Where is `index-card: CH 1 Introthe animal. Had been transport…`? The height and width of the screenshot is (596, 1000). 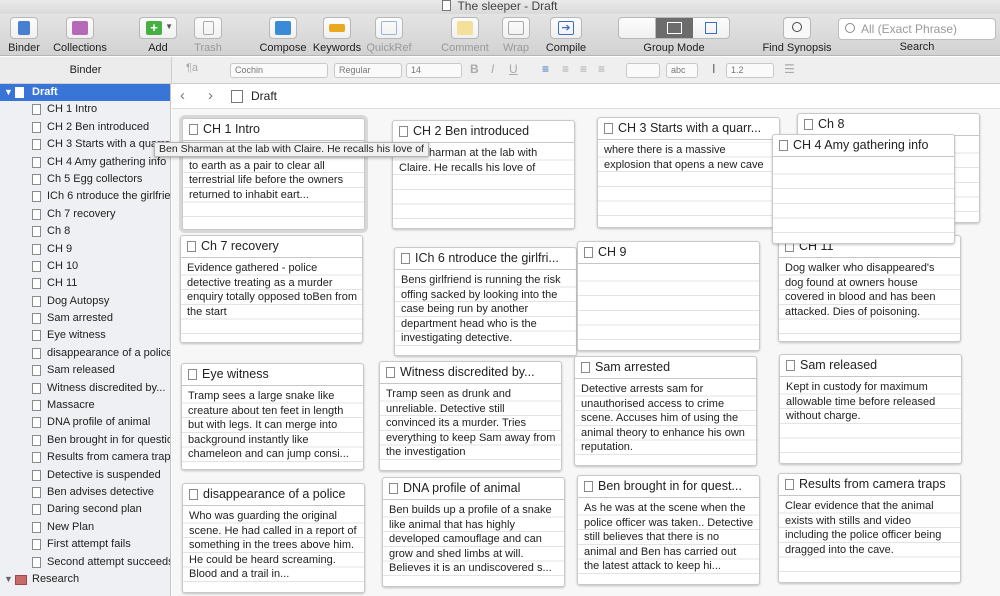 index-card: CH 1 Introthe animal. Had been transport… is located at coordinates (273, 174).